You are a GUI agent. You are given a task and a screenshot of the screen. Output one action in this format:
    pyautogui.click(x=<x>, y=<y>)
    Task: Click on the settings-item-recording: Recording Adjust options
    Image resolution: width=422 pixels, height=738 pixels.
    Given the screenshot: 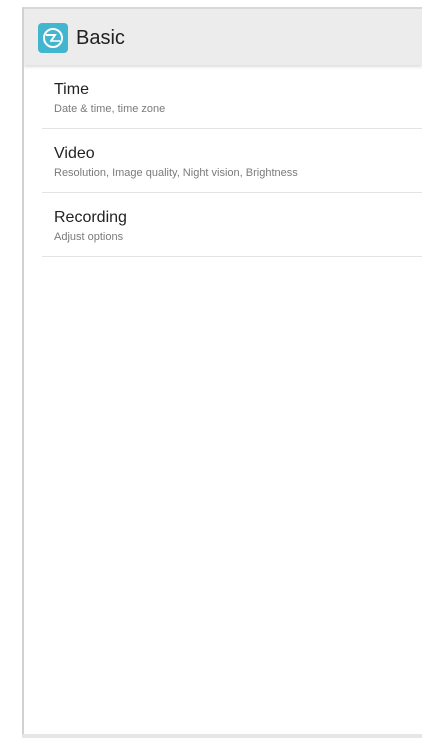 What is the action you would take?
    pyautogui.click(x=232, y=225)
    